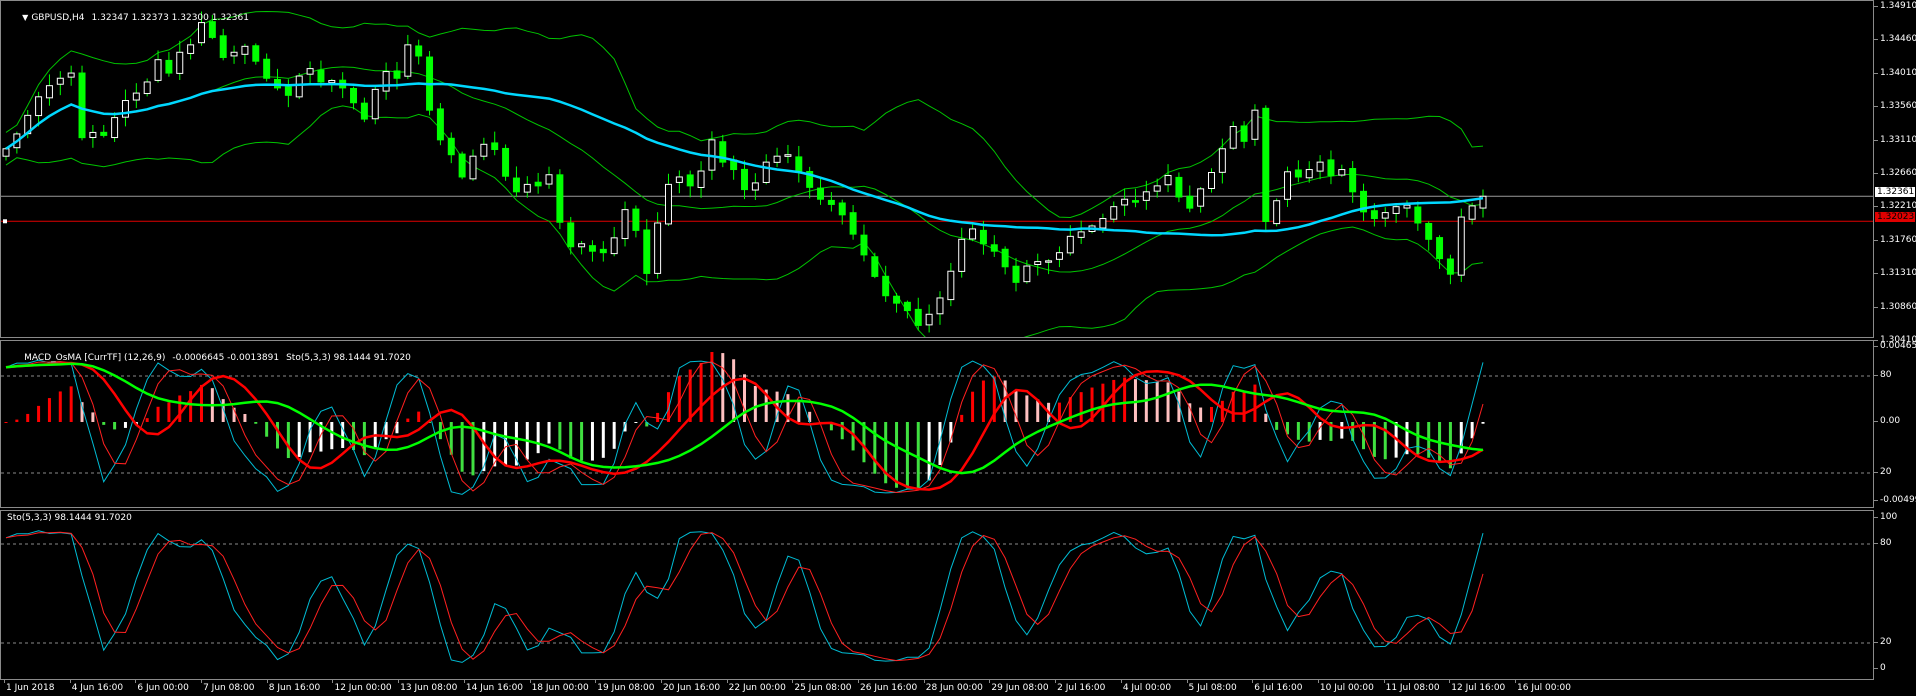  What do you see at coordinates (1890, 421) in the screenshot?
I see `macd-level-zero: 0.00` at bounding box center [1890, 421].